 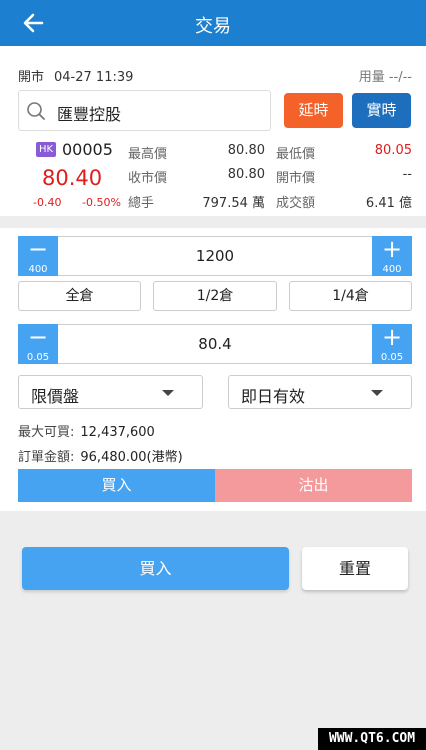 I want to click on low-value: 80.05, so click(x=393, y=150).